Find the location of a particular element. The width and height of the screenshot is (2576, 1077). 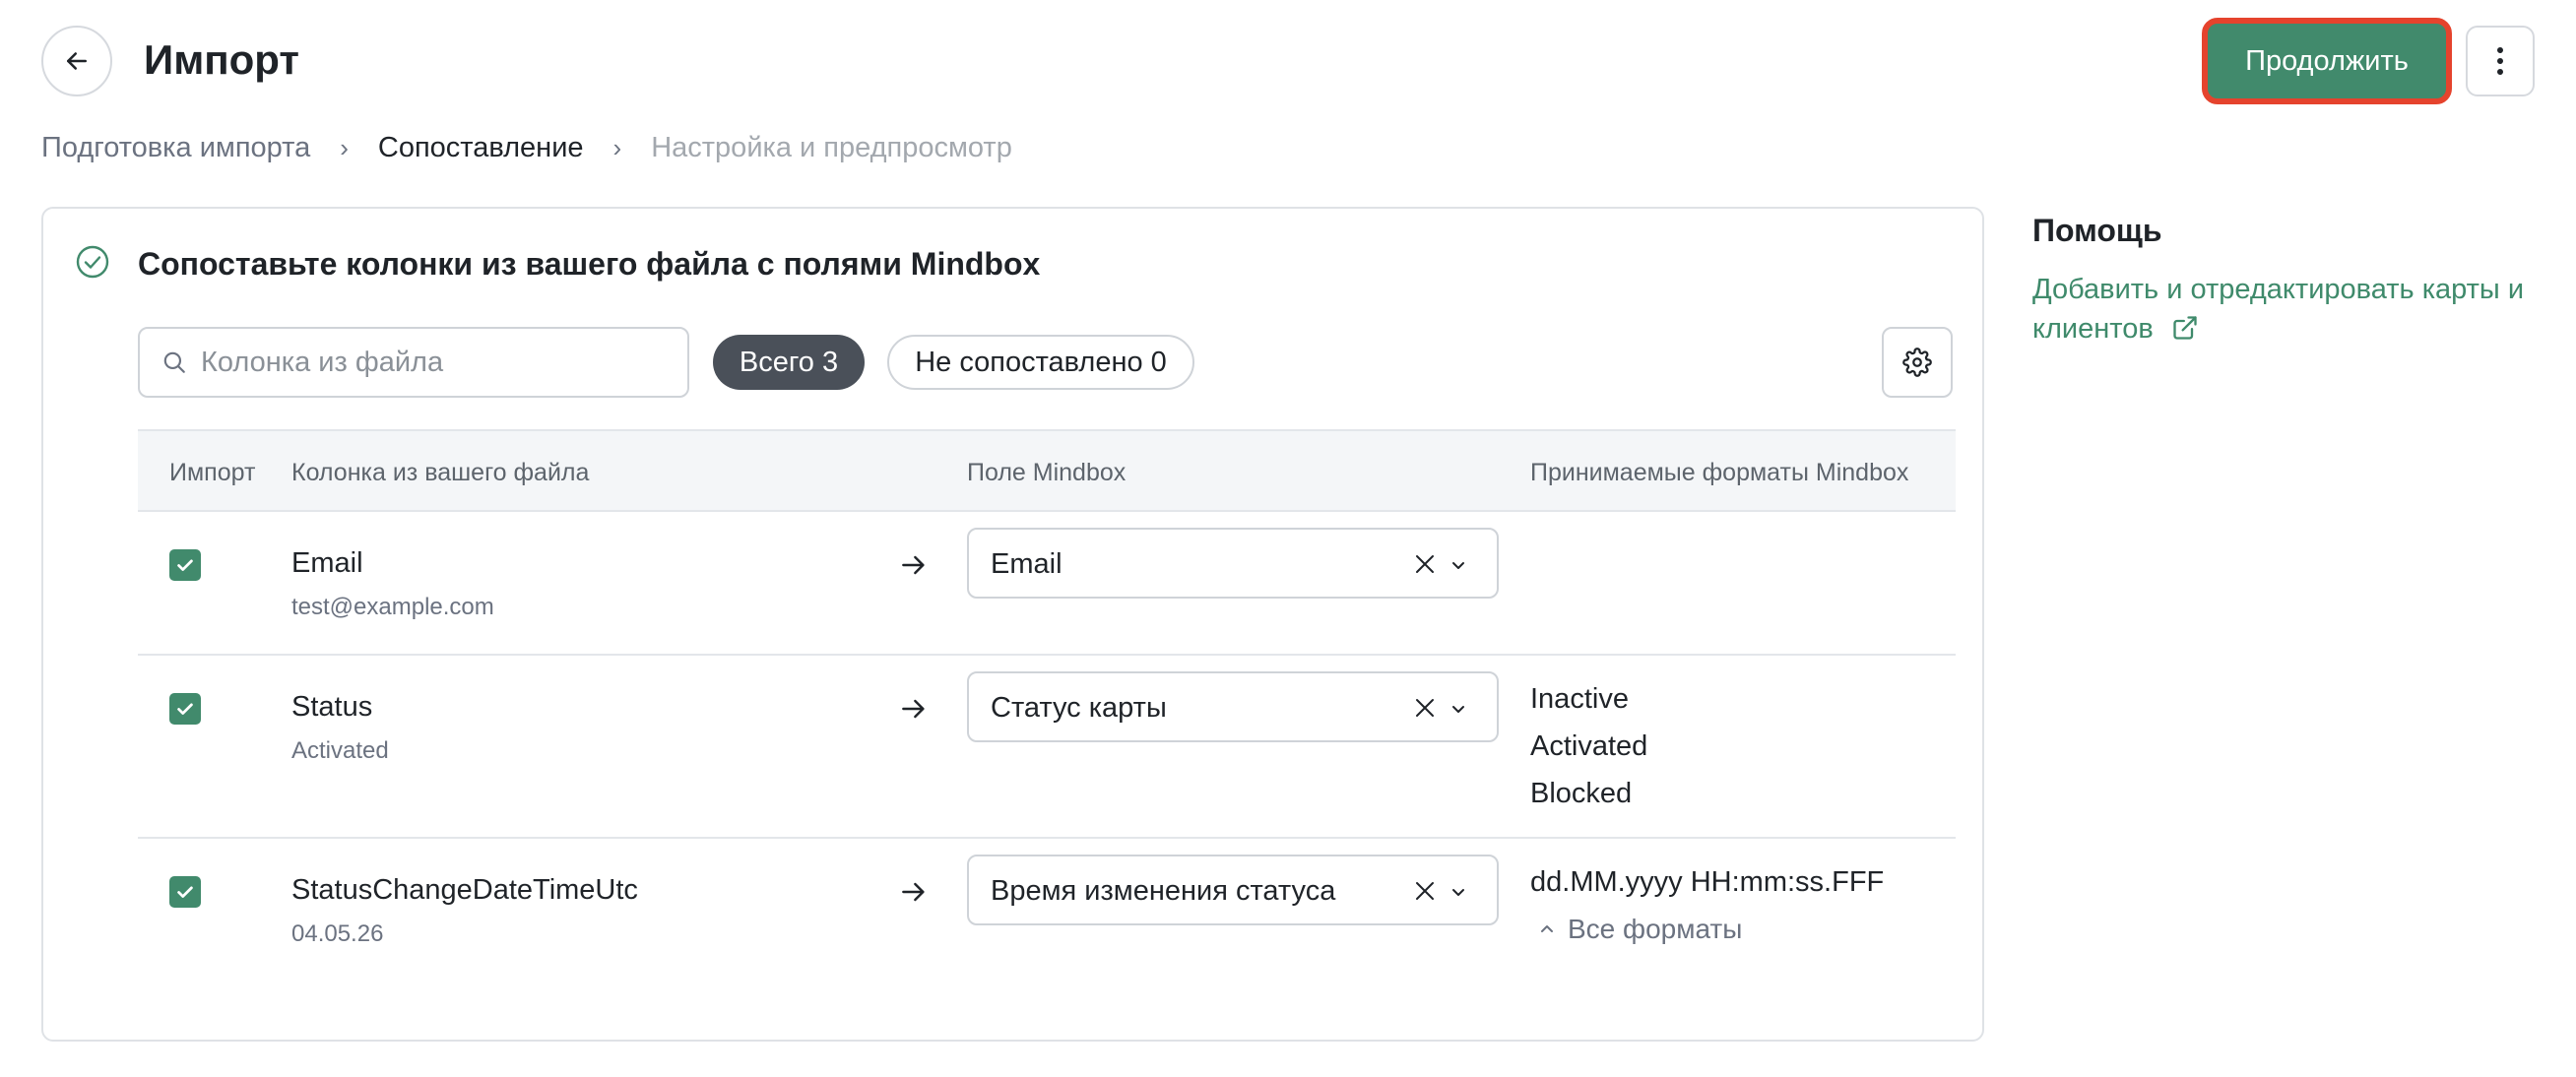

all-formats-label: Все форматы is located at coordinates (1655, 929).